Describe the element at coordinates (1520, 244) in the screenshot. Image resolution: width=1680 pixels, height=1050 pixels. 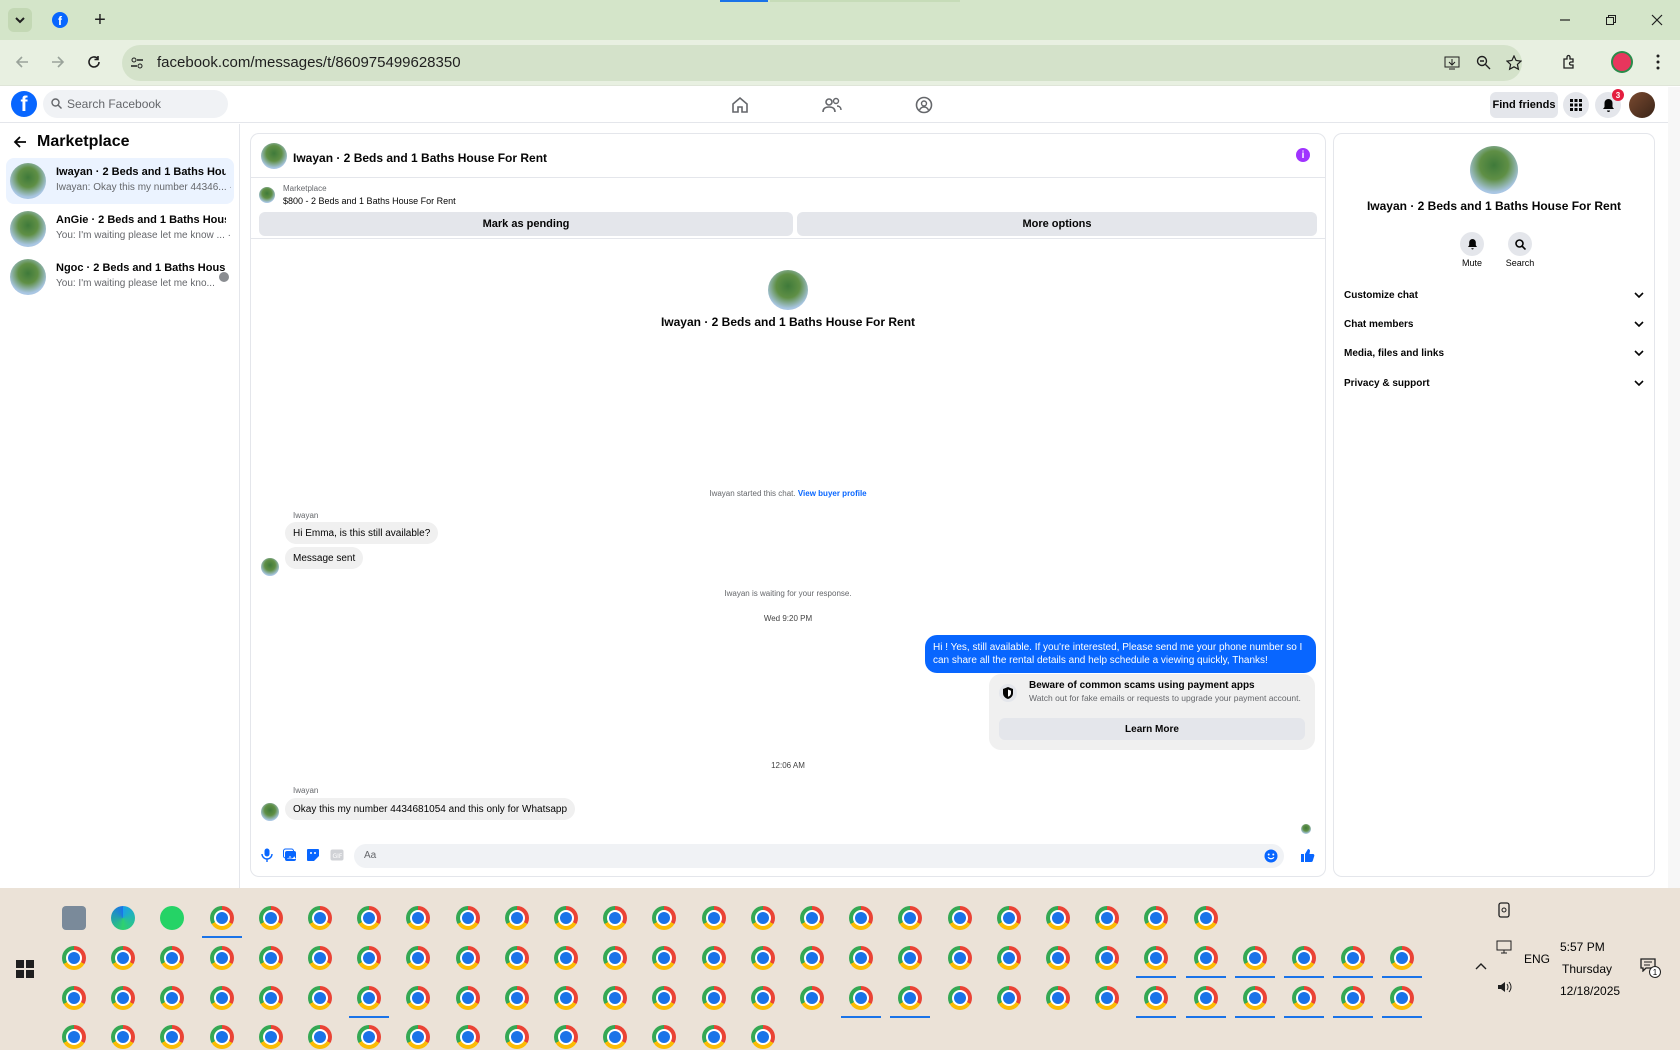
I see `search-conversation-button` at that location.